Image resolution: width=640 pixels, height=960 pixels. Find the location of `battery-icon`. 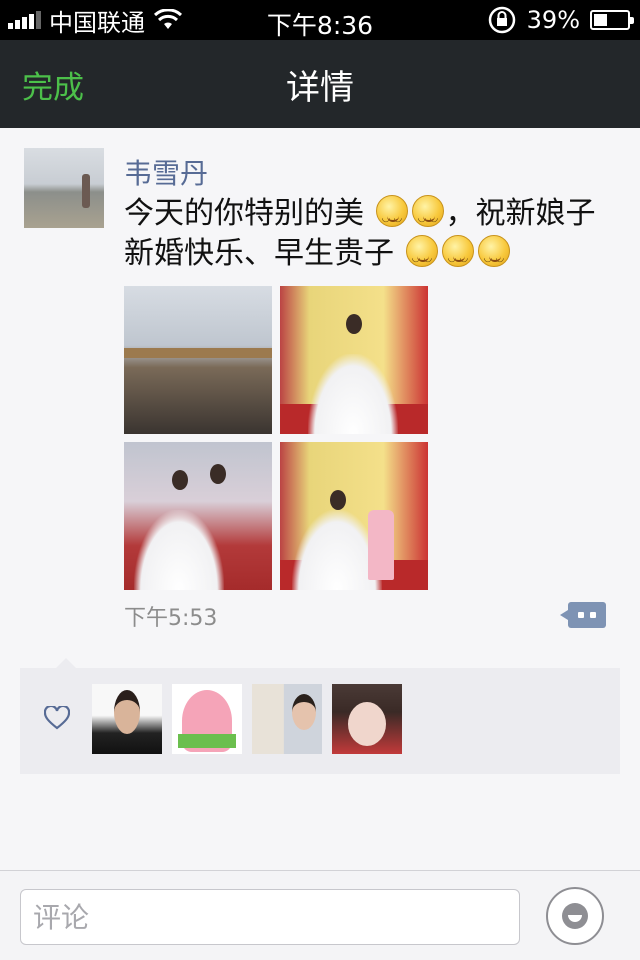

battery-icon is located at coordinates (612, 20).